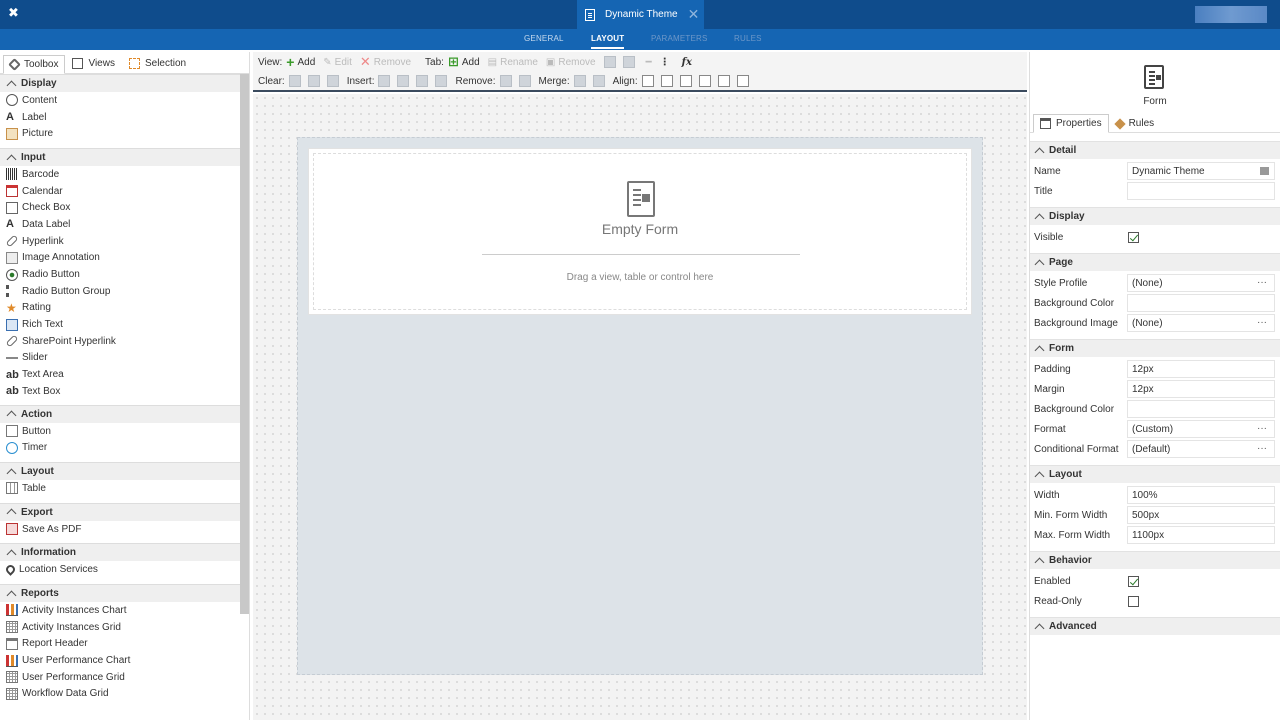  I want to click on align-bottom-icon, so click(742, 81).